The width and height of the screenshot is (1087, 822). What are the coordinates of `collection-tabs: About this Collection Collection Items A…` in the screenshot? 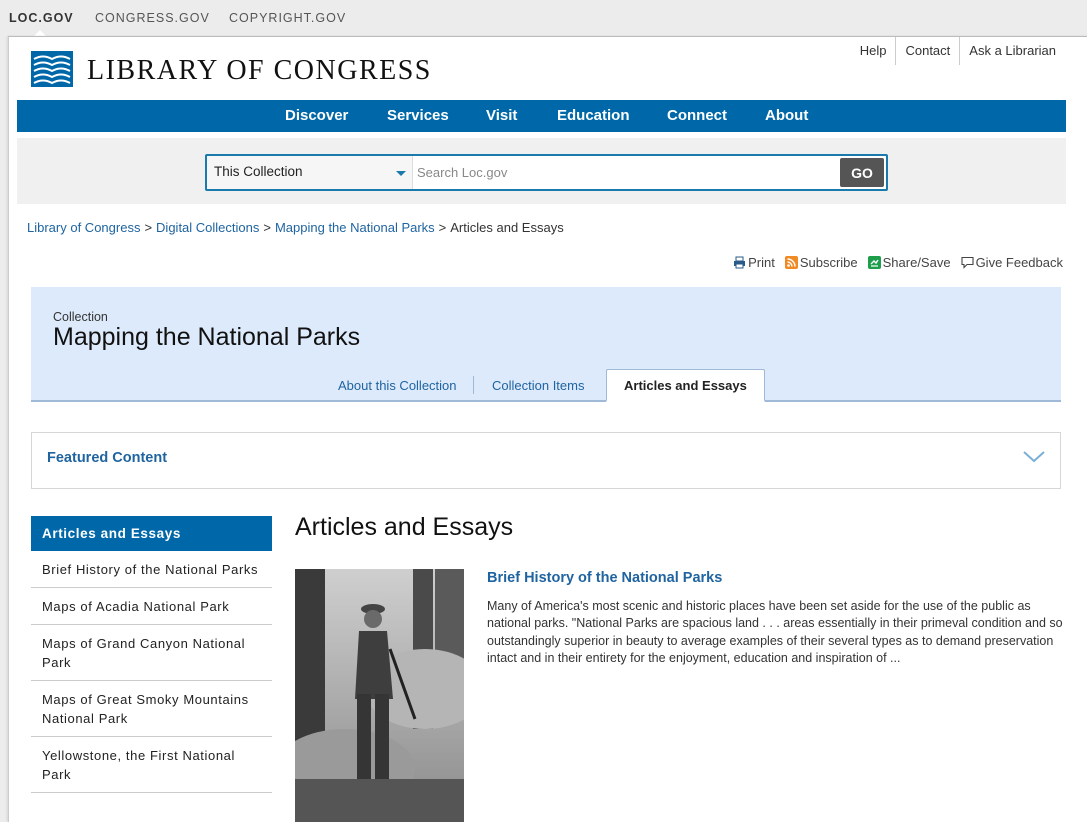 It's located at (546, 385).